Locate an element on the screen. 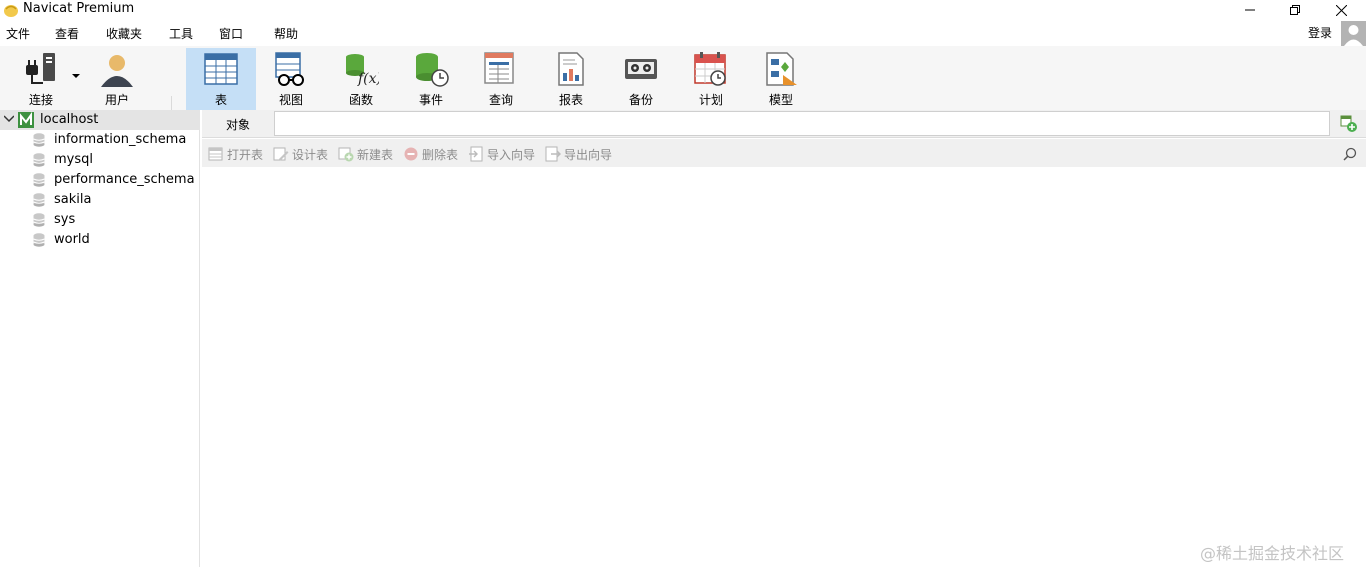  search-icon is located at coordinates (1350, 154).